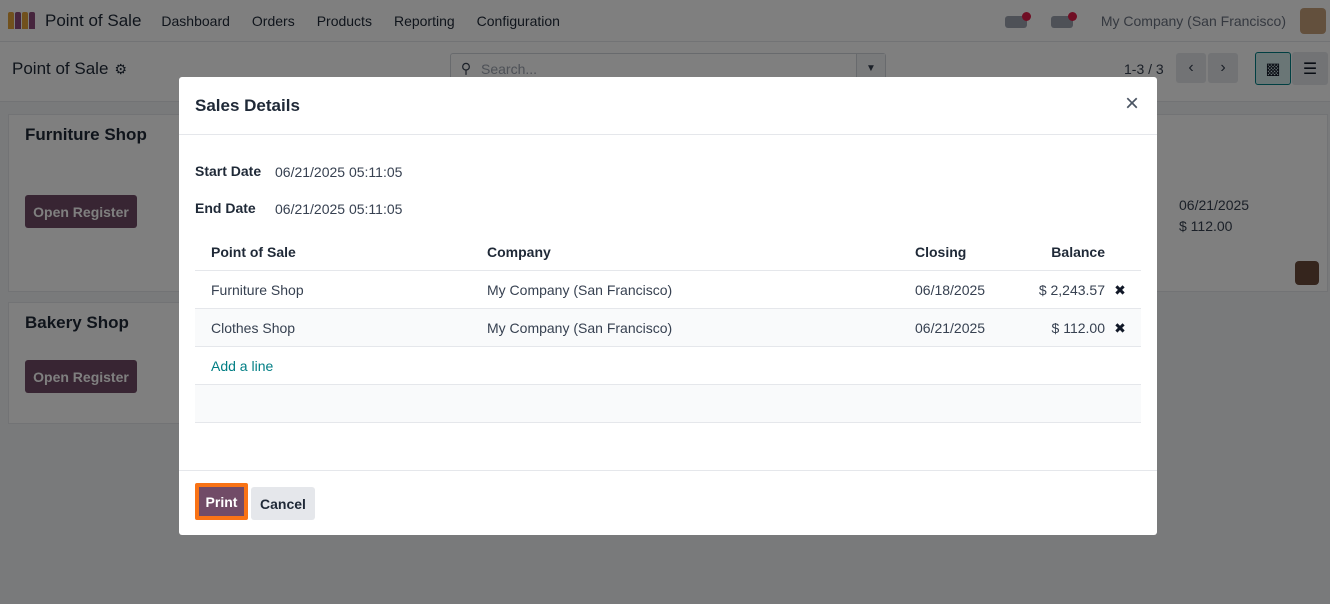  Describe the element at coordinates (950, 290) in the screenshot. I see `cell-closing: 06/18/2025` at that location.